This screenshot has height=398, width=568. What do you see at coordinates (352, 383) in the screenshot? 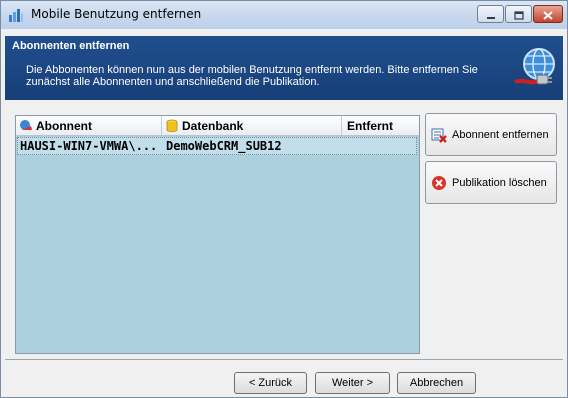
I see `next-button: Weiter >` at bounding box center [352, 383].